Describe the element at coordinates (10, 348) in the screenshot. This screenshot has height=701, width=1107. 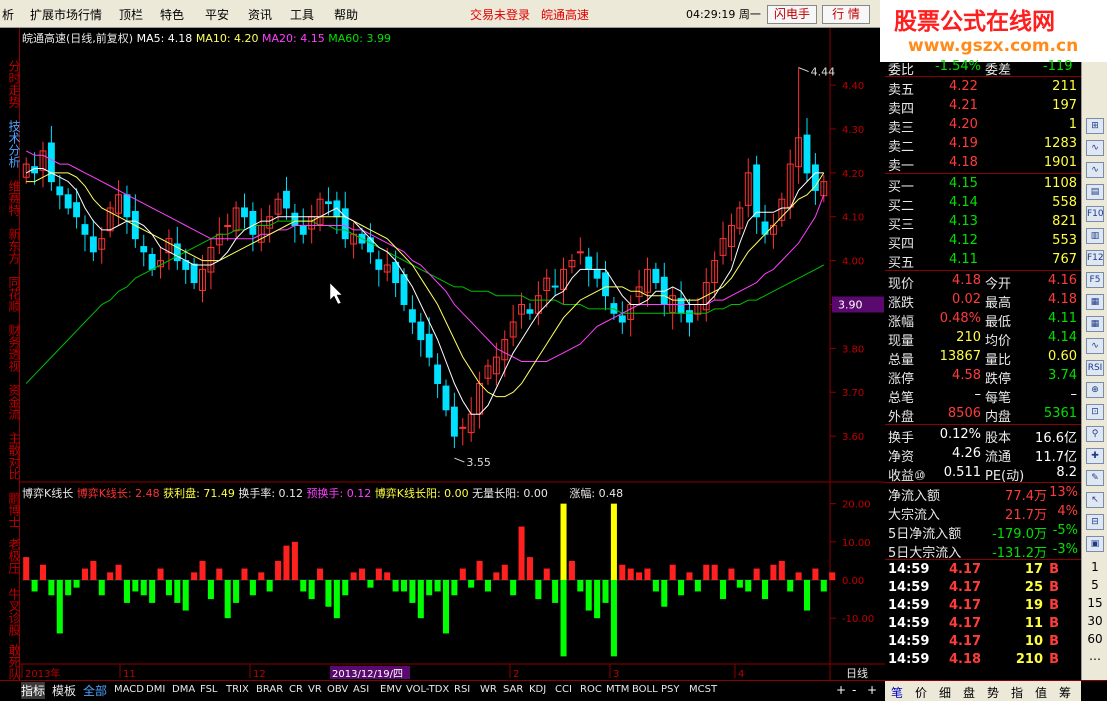
I see `tab-finance: 财务透视` at that location.